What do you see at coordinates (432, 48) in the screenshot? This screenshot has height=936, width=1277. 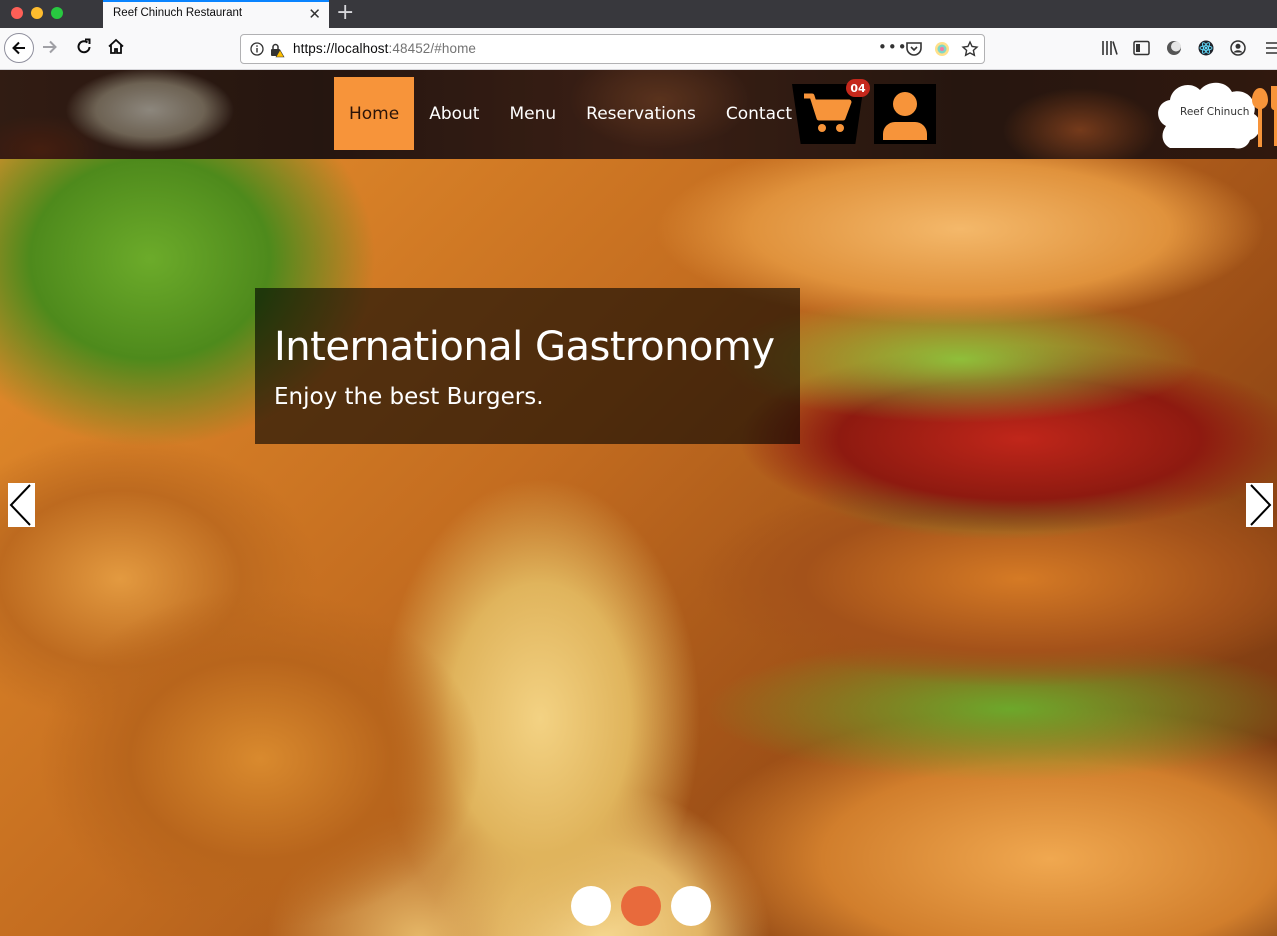 I see `url-path: :48452/#home` at bounding box center [432, 48].